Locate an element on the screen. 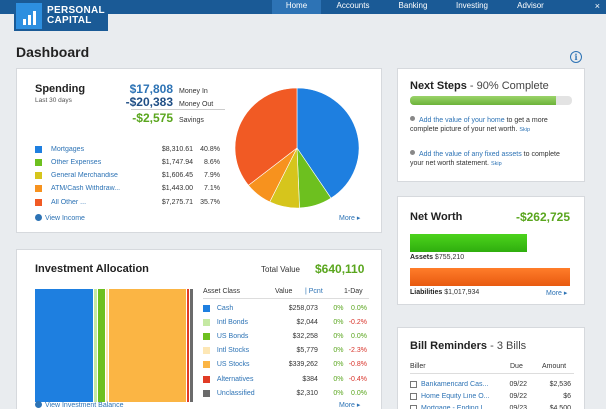 Image resolution: width=606 pixels, height=409 pixels. investment-more-link: More ▸ is located at coordinates (349, 405).